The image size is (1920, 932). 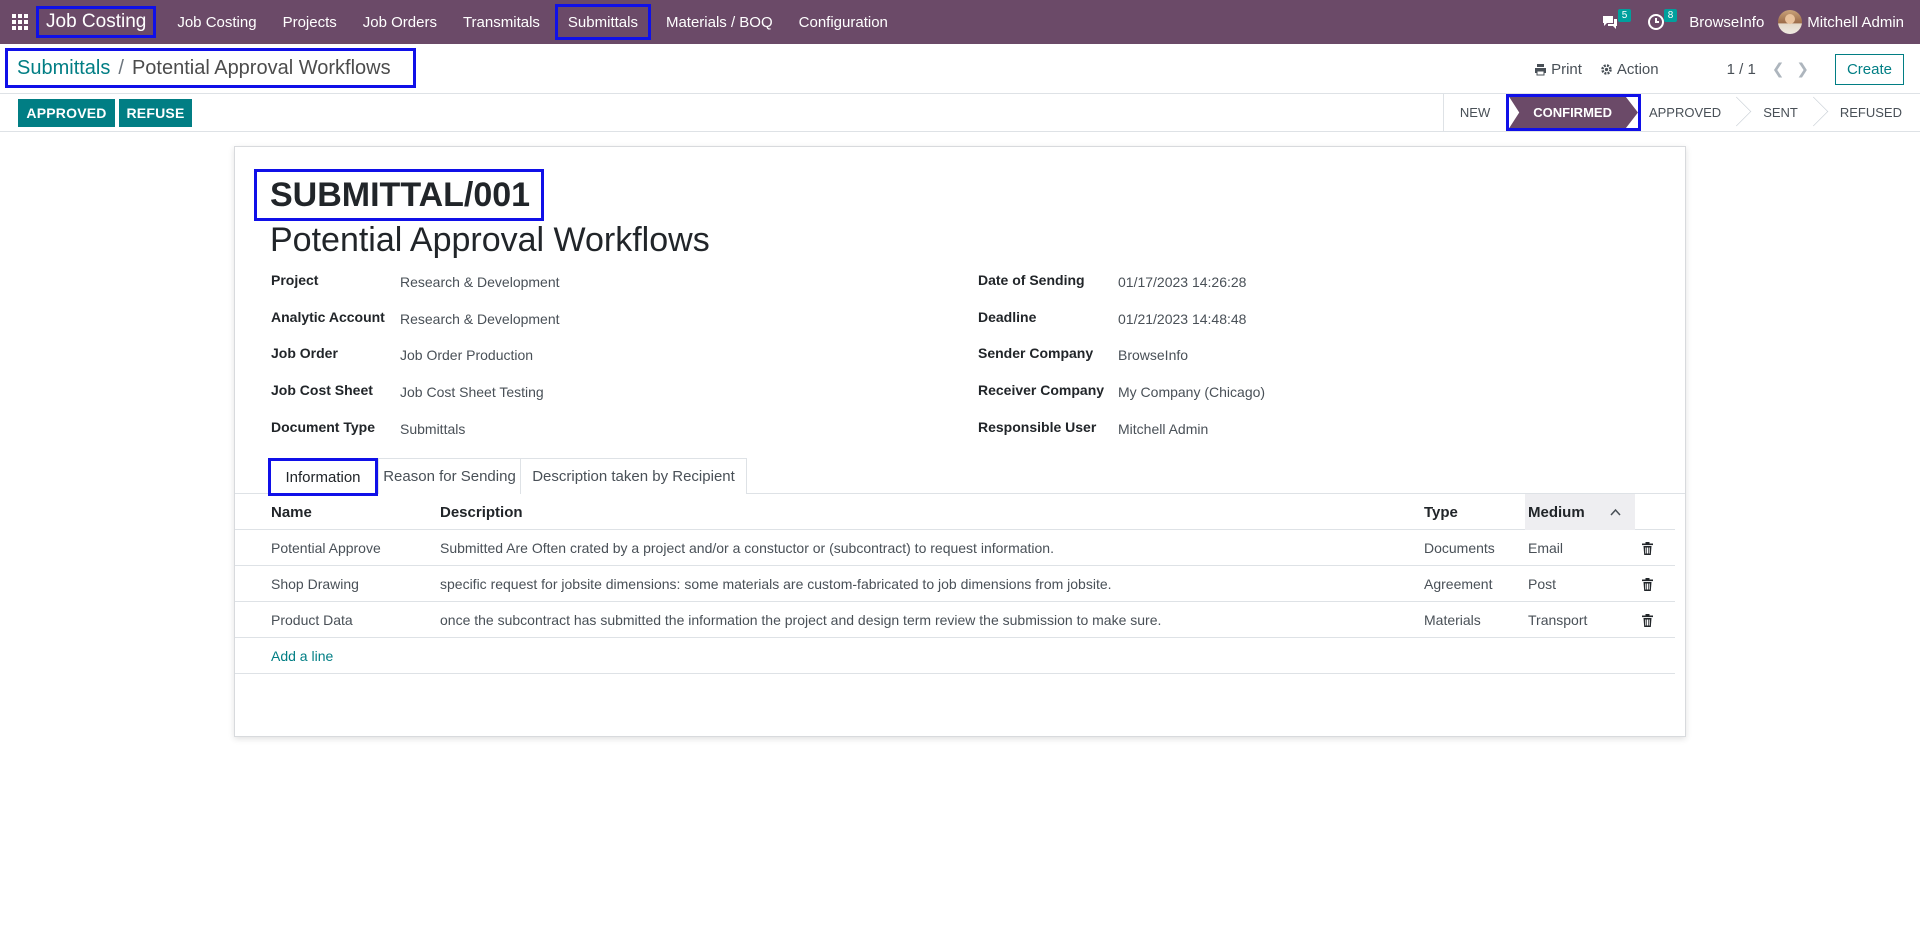 What do you see at coordinates (261, 67) in the screenshot?
I see `breadcrumb-current: Potential Approval Workflows` at bounding box center [261, 67].